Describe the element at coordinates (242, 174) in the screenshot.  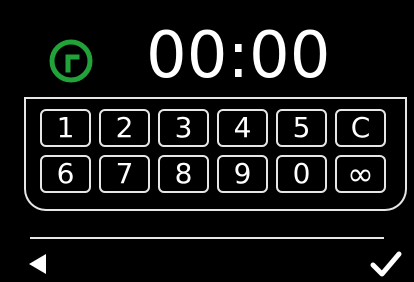
I see `key-9: 9` at that location.